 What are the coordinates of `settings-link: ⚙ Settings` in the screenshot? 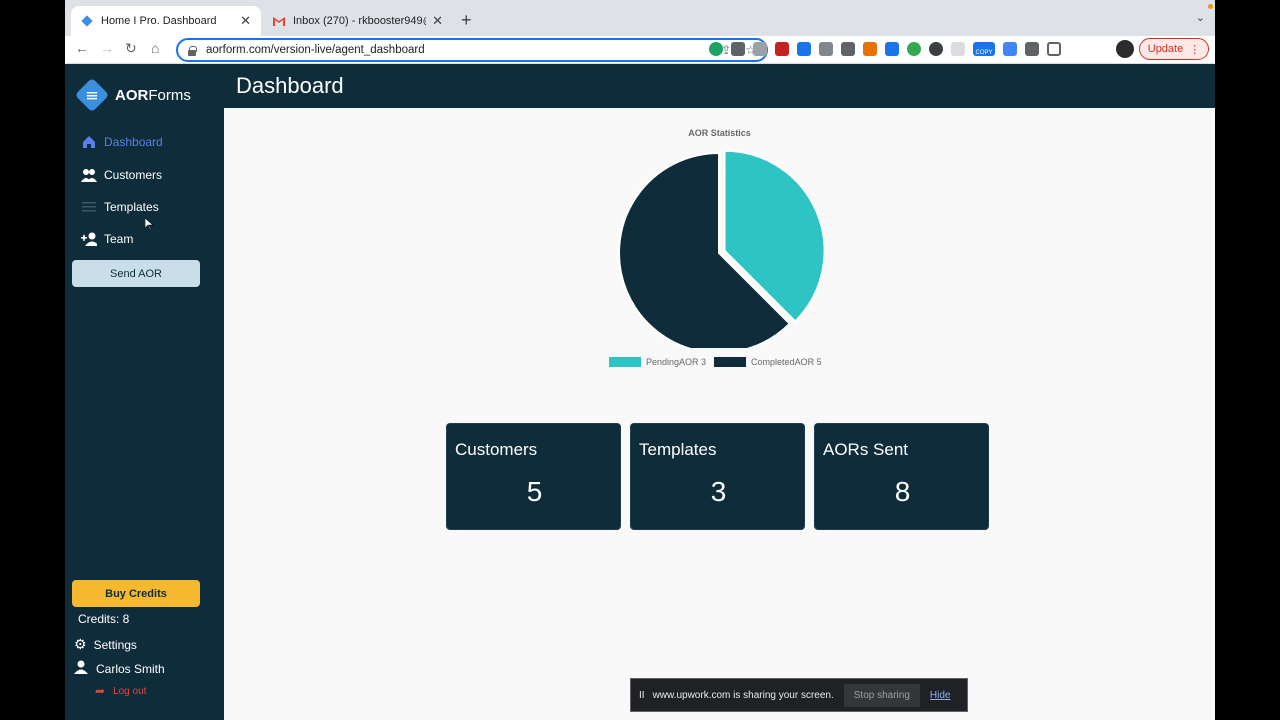 It's located at (105, 644).